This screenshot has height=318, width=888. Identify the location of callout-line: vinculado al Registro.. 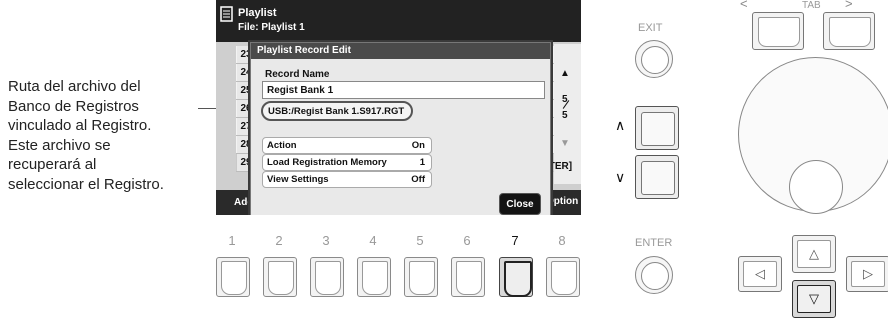
(80, 125).